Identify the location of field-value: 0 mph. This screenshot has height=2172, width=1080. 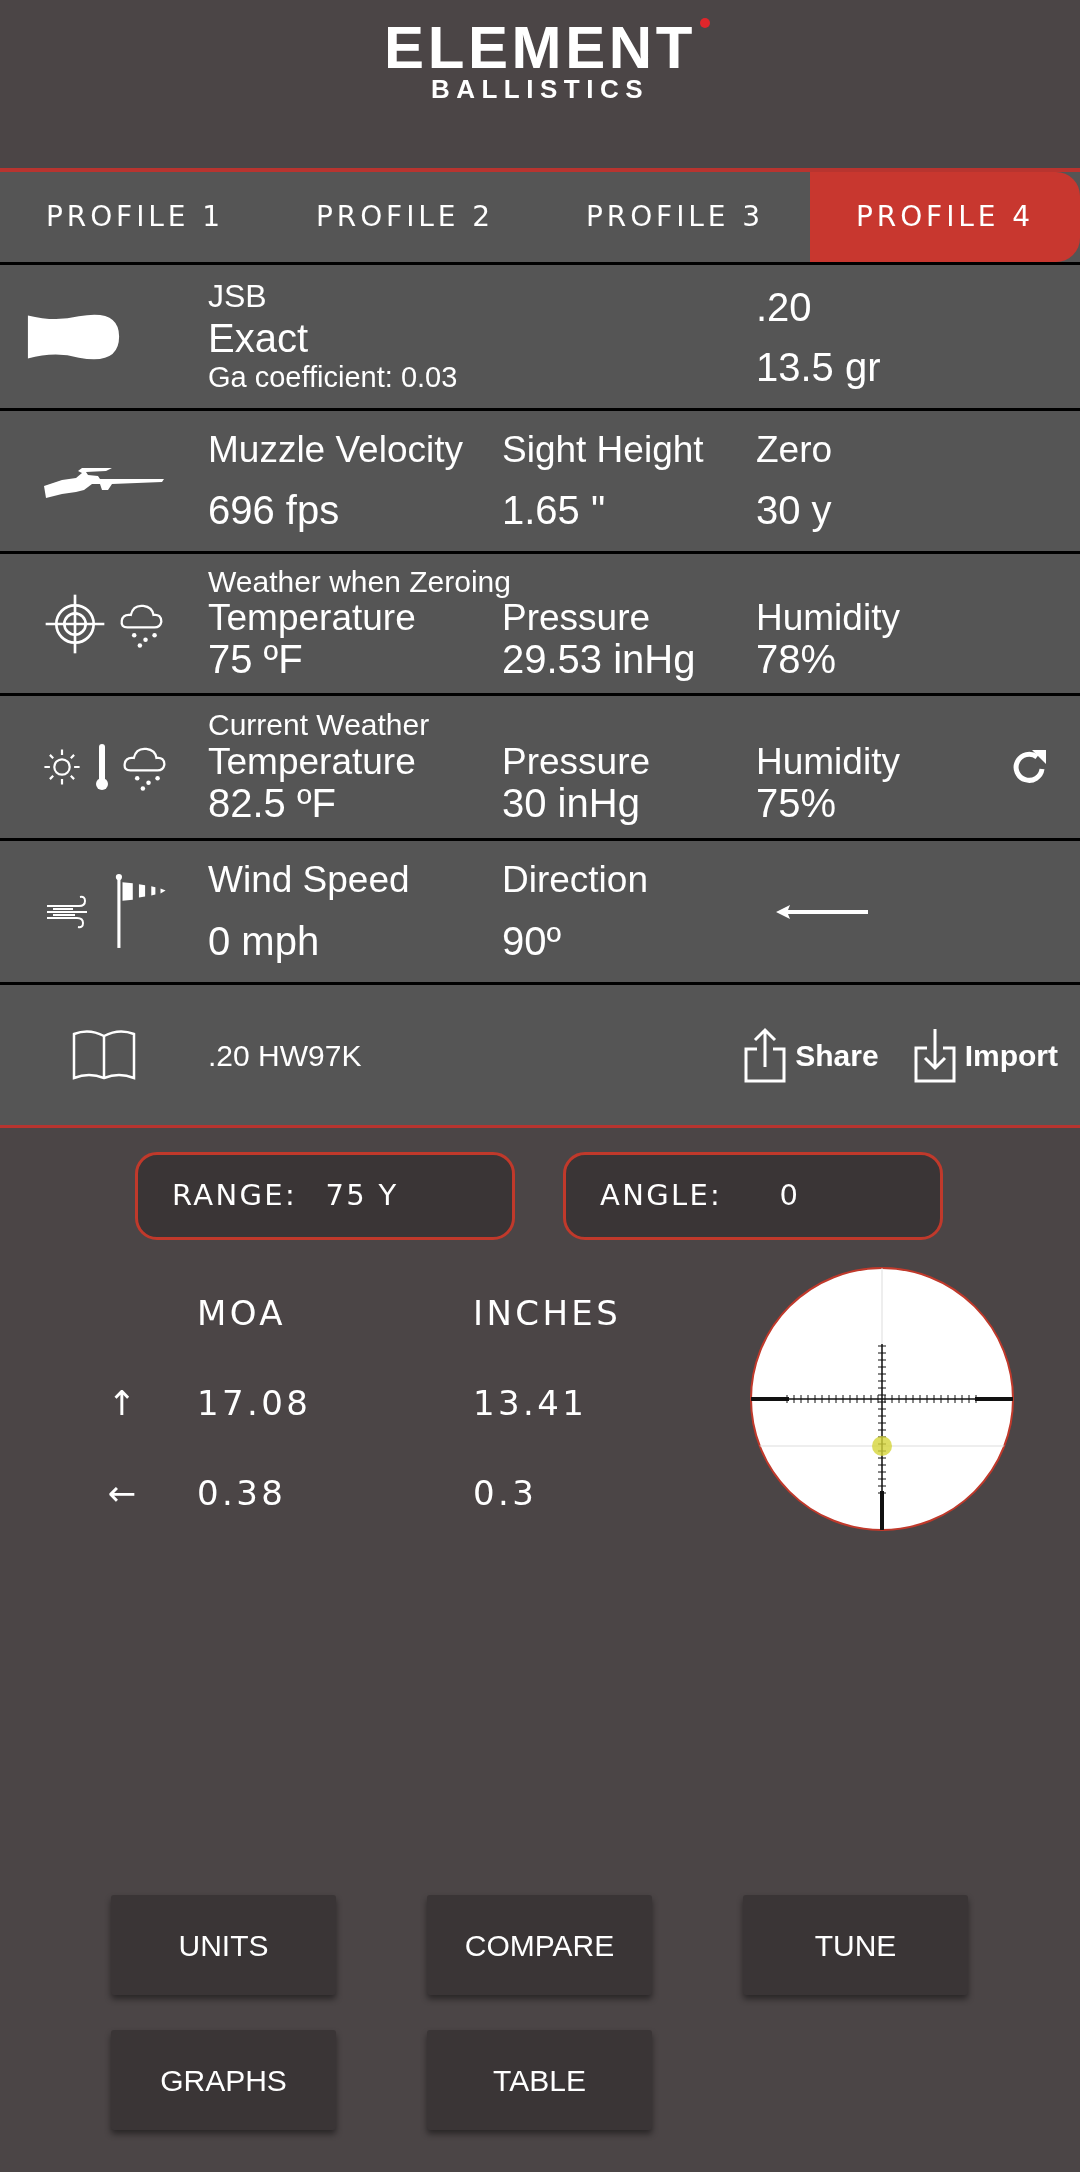
(264, 941).